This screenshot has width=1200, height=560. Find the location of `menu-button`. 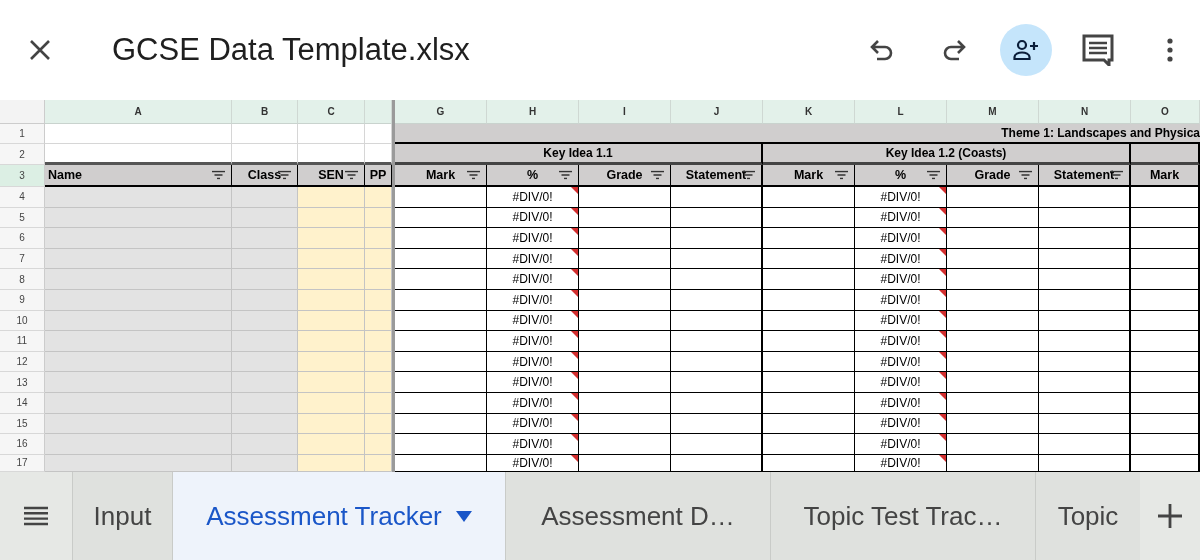

menu-button is located at coordinates (36, 516).